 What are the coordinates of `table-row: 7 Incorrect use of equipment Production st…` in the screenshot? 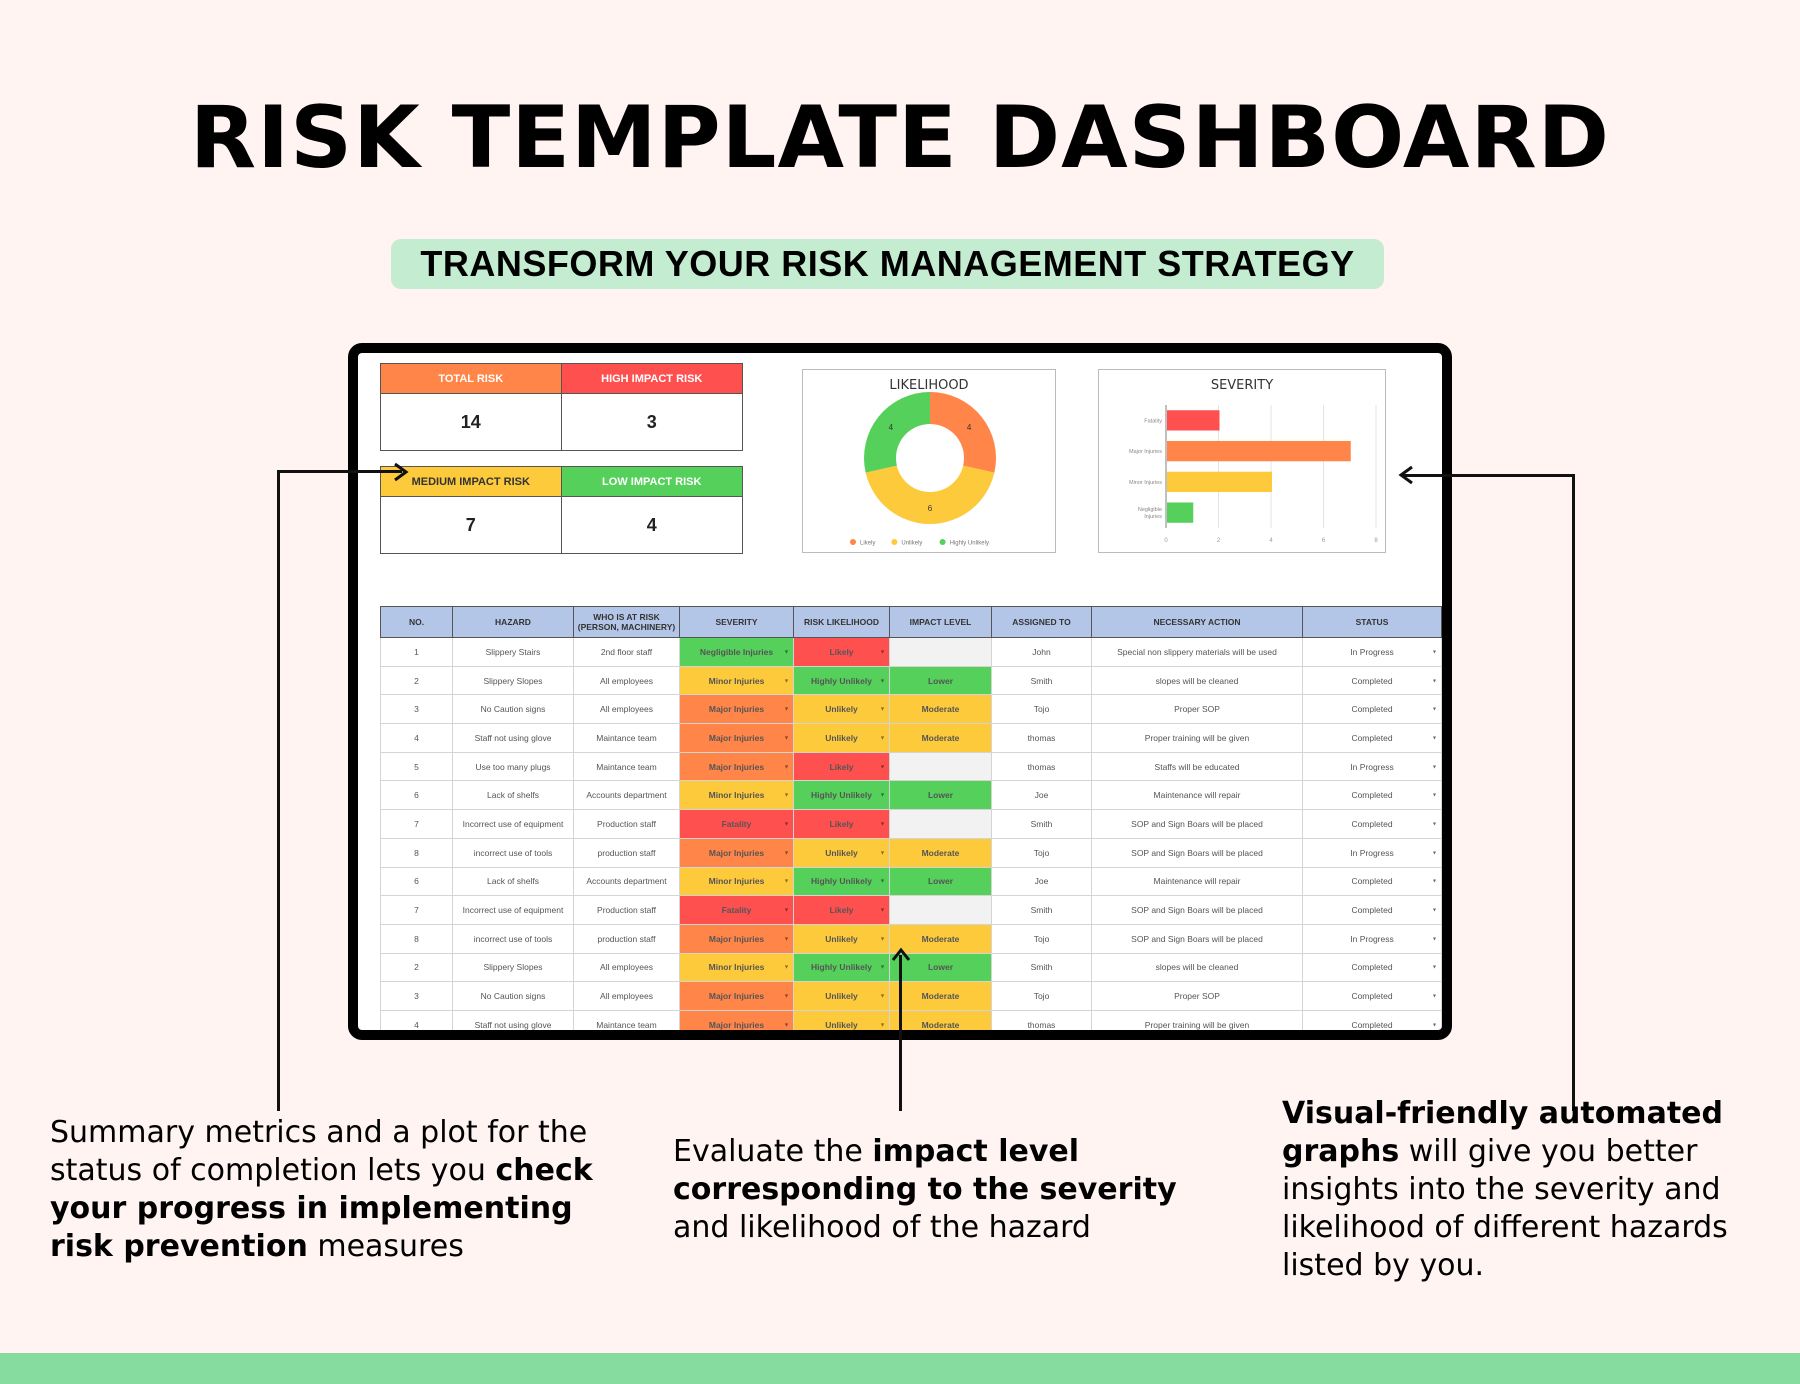 It's located at (911, 824).